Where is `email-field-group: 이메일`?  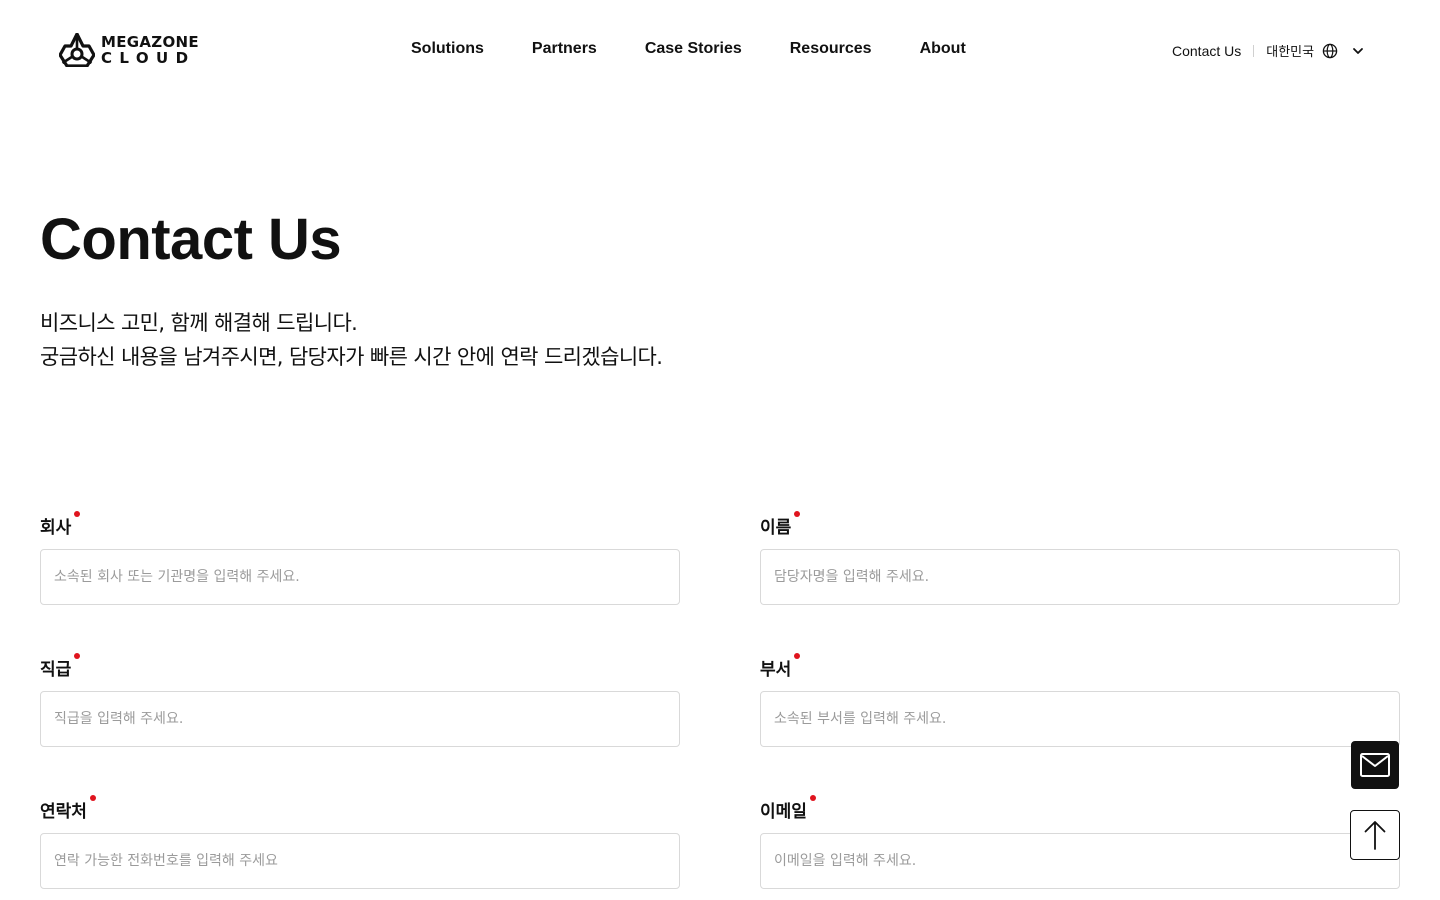 email-field-group: 이메일 is located at coordinates (1080, 842).